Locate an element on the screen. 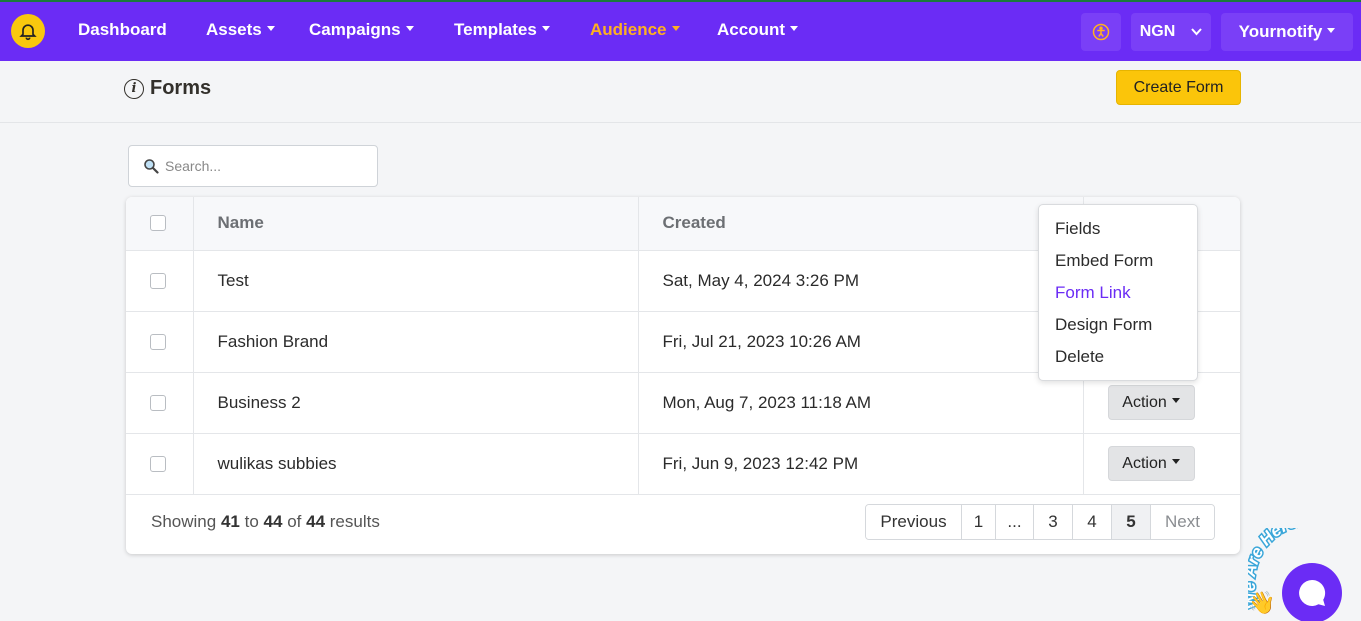  menu-item-form-link: Form Link is located at coordinates (1118, 293).